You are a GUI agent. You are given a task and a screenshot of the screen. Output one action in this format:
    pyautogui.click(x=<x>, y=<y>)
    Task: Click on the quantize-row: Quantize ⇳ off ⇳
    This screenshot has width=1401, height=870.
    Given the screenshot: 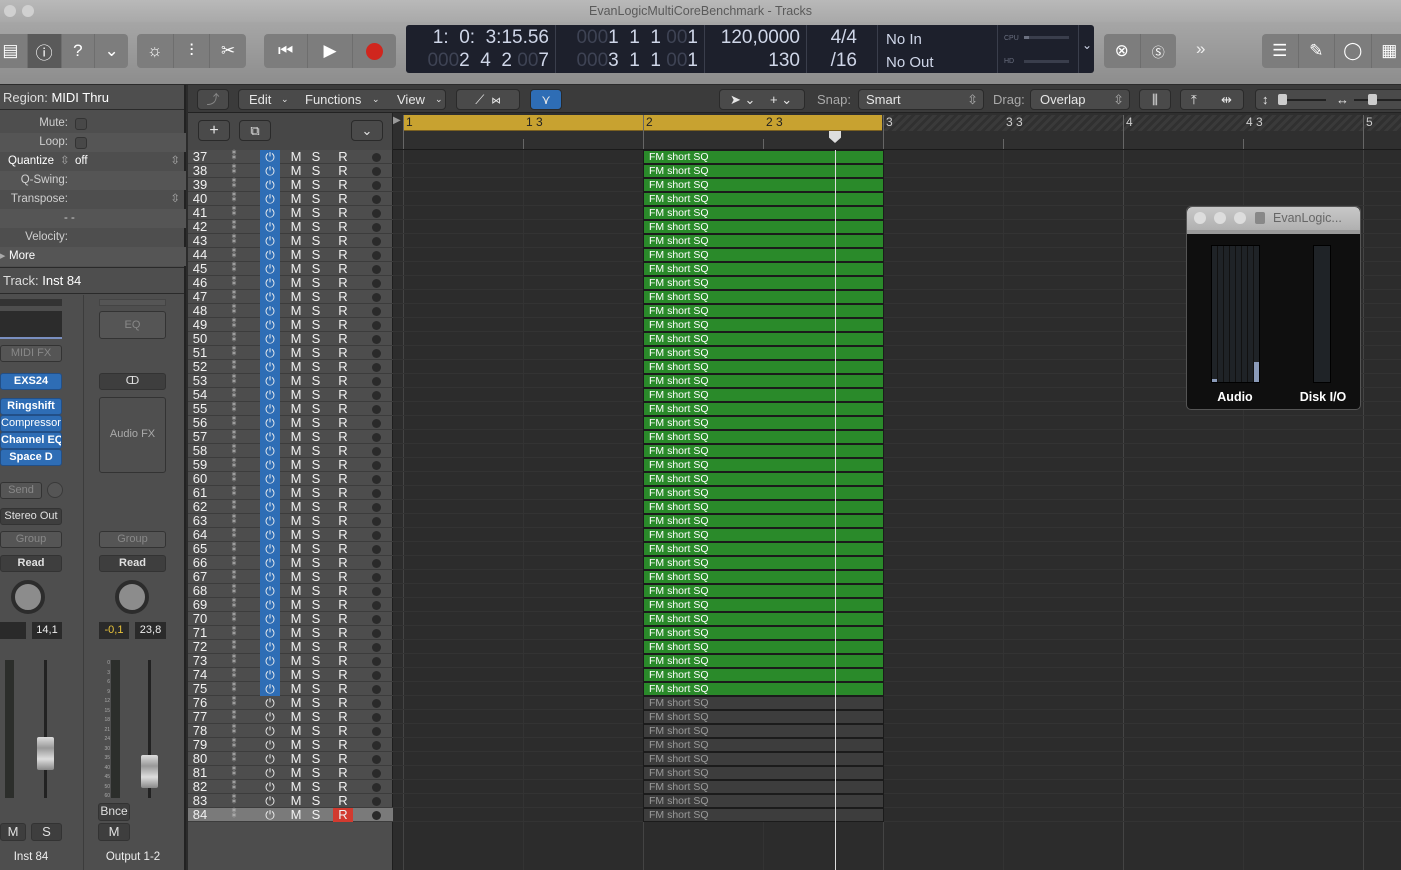 What is the action you would take?
    pyautogui.click(x=93, y=161)
    